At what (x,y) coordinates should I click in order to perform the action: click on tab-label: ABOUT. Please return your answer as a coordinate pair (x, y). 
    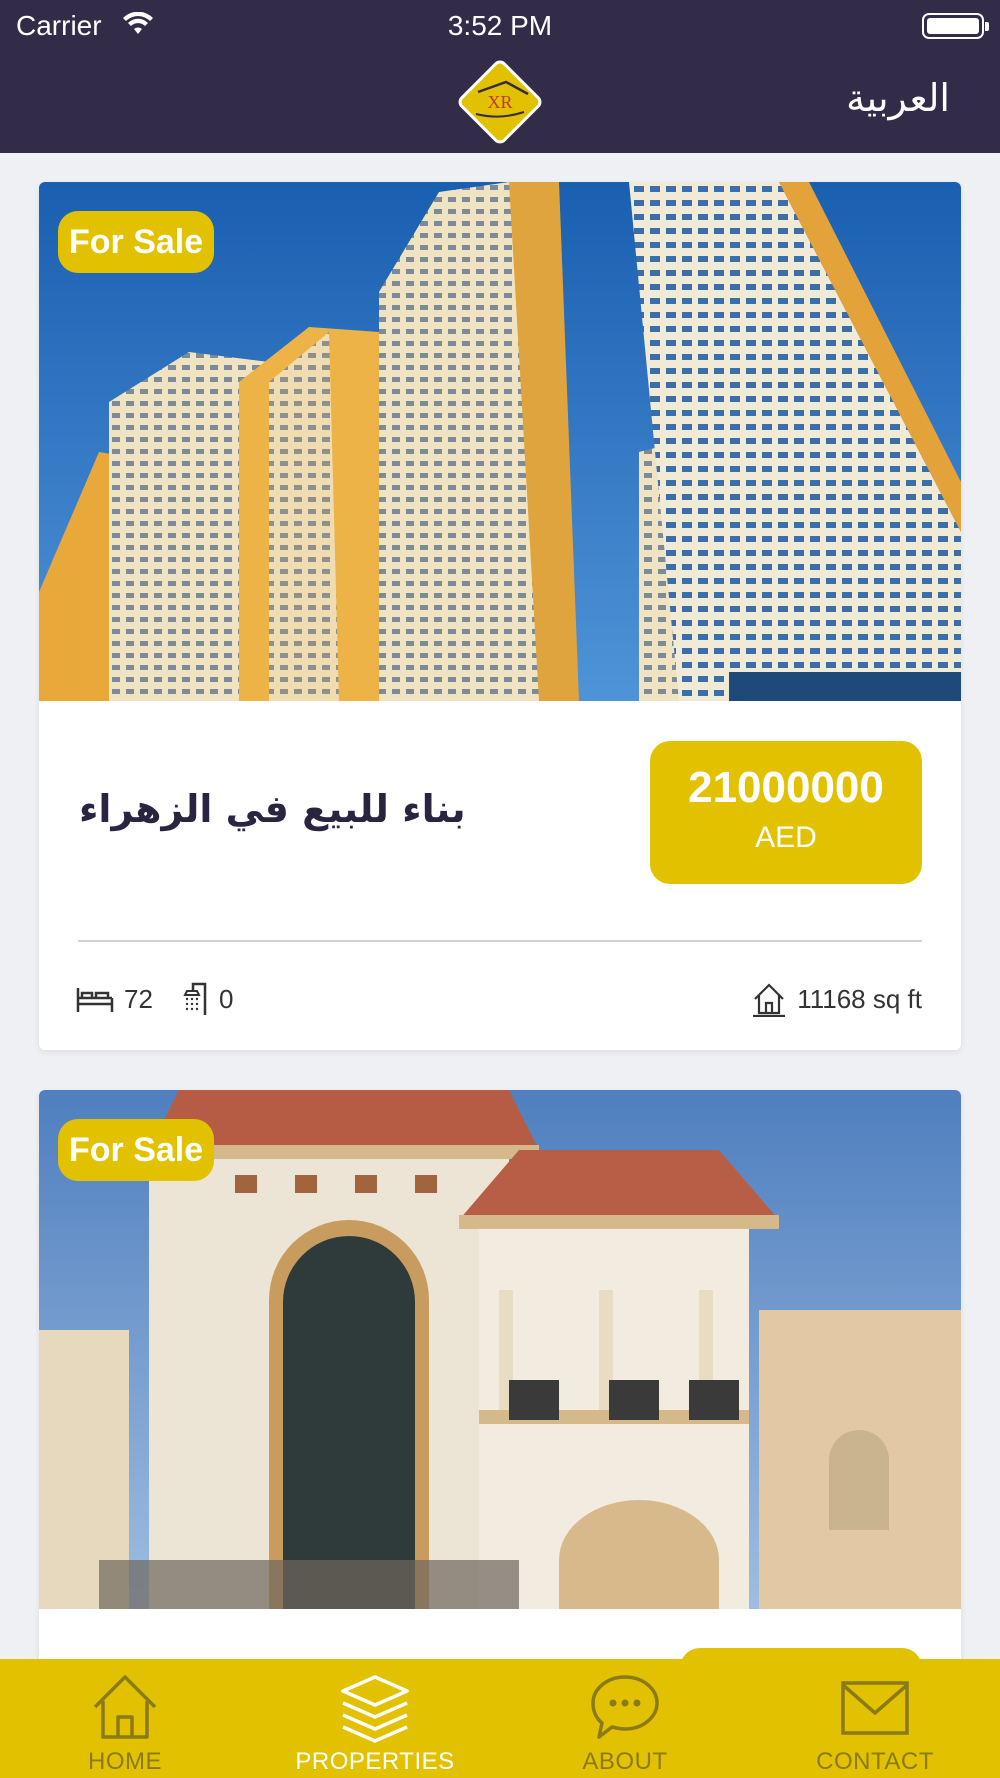
    Looking at the image, I should click on (625, 1761).